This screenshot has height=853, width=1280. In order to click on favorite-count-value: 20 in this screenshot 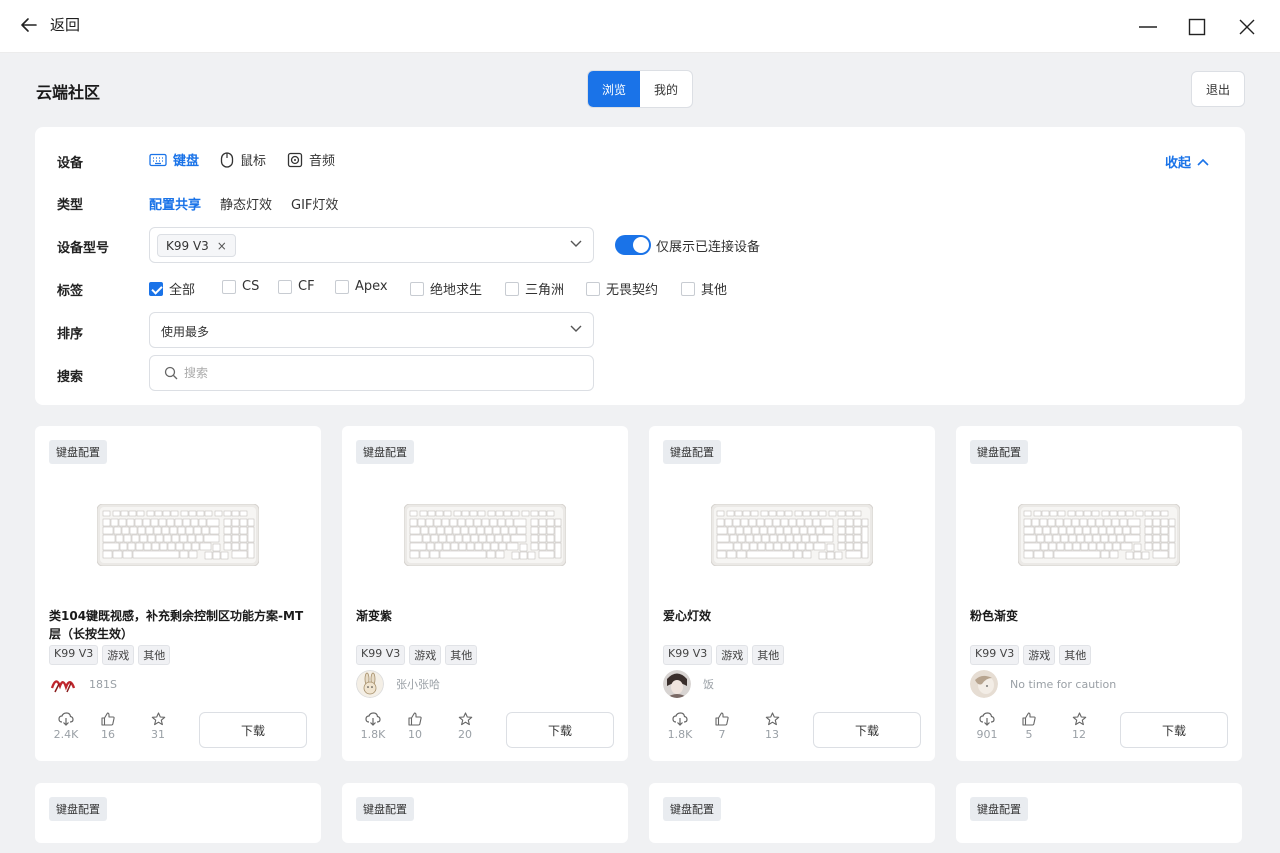, I will do `click(465, 734)`.